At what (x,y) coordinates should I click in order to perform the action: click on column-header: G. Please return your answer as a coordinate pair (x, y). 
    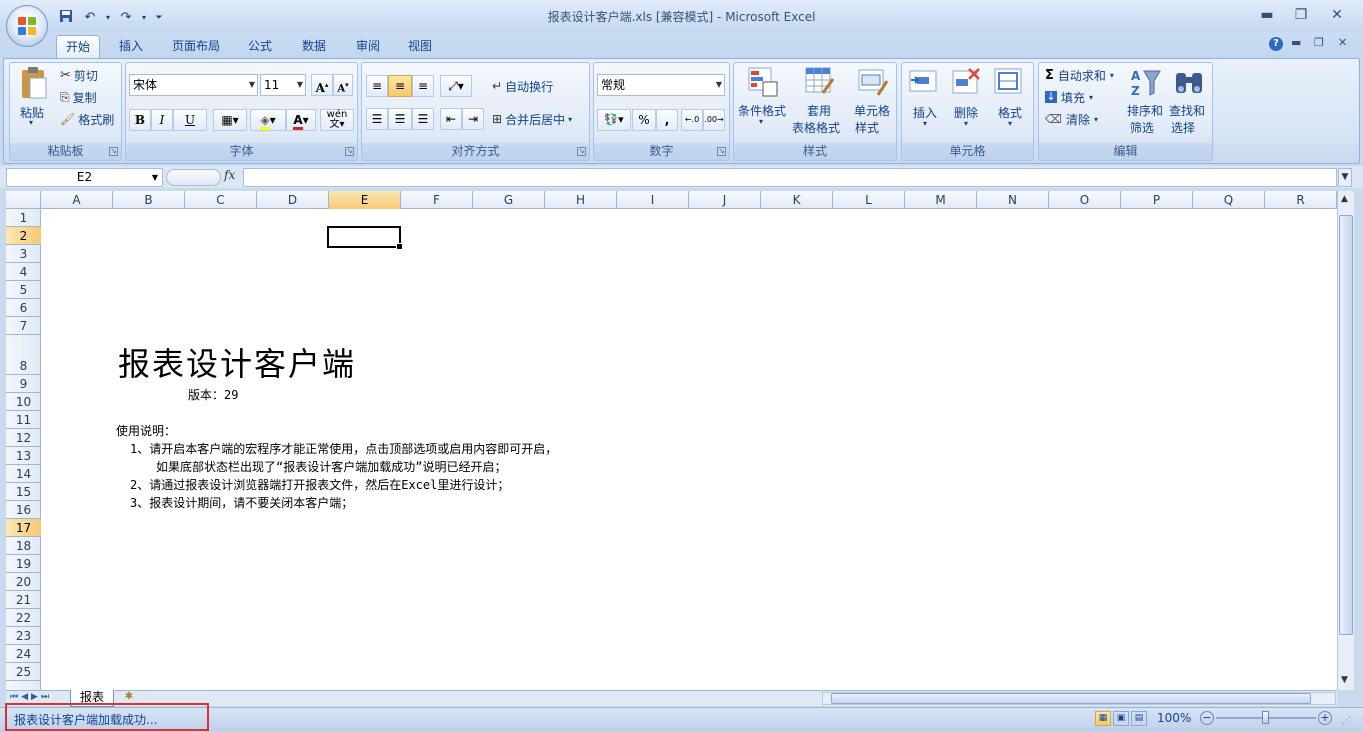
    Looking at the image, I should click on (509, 200).